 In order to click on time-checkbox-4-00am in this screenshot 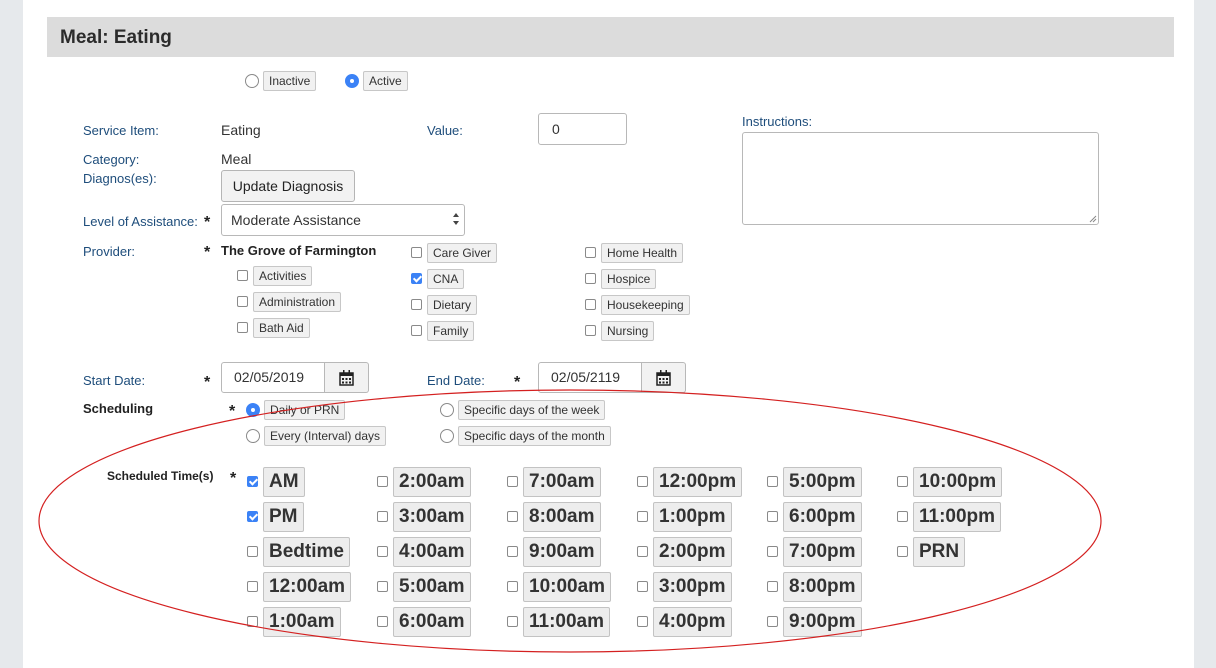, I will do `click(382, 551)`.